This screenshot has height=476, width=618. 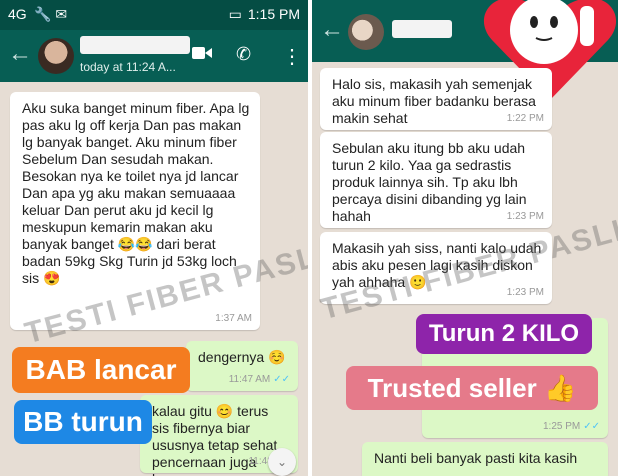 What do you see at coordinates (476, 458) in the screenshot?
I see `message-text: Nanti beli banyak pasti kita kasih` at bounding box center [476, 458].